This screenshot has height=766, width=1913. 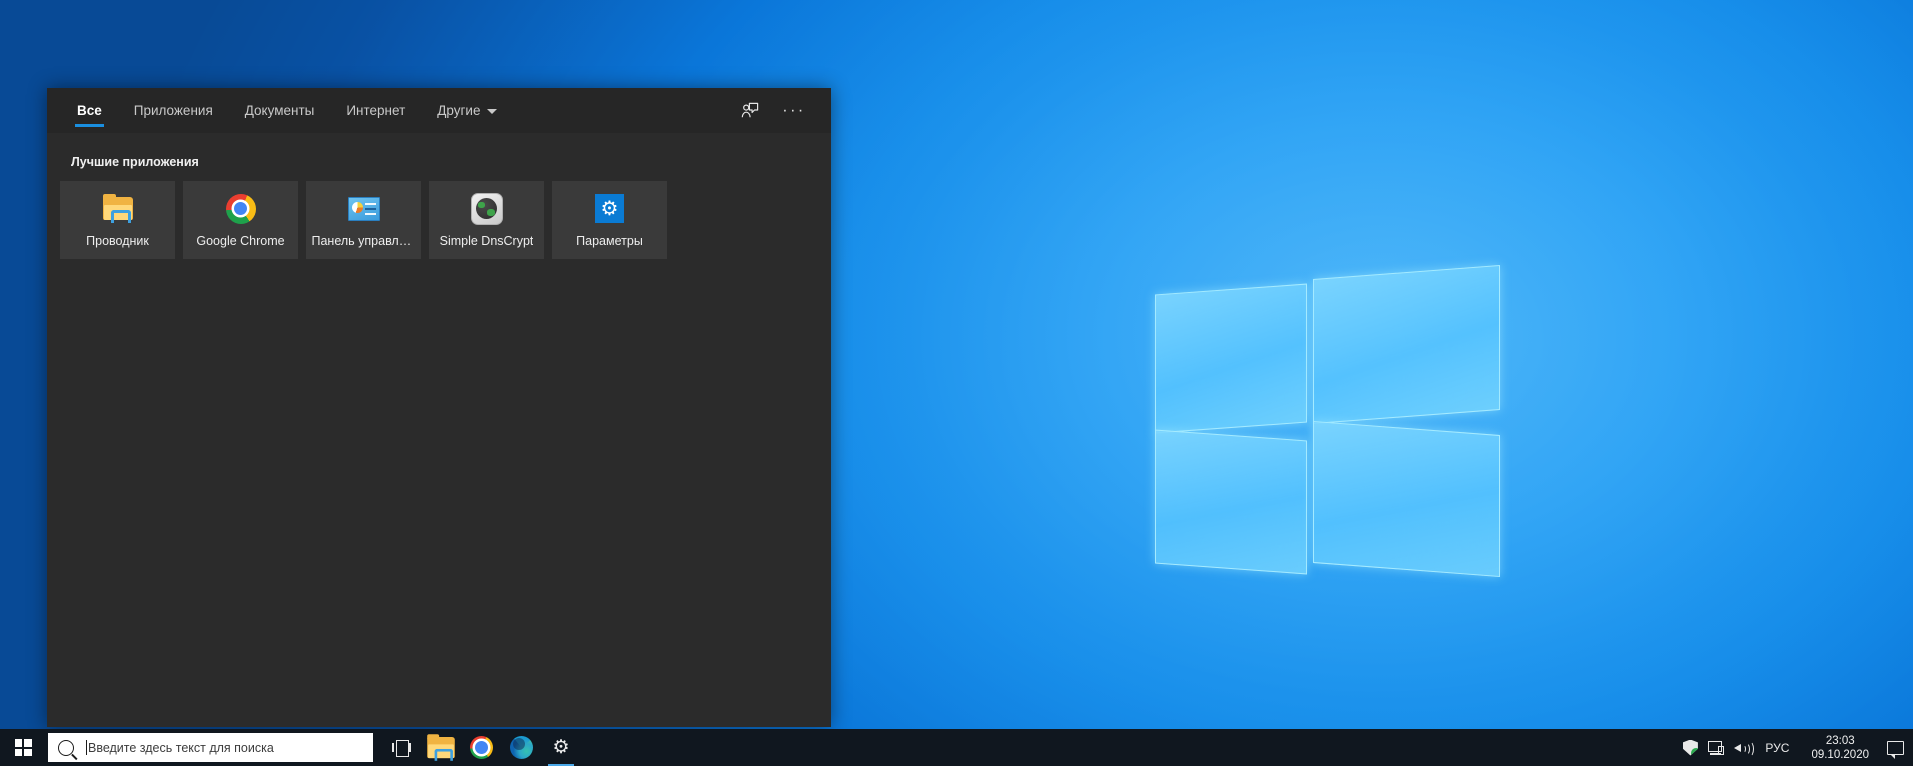 I want to click on tab-web: Интернет, so click(x=375, y=110).